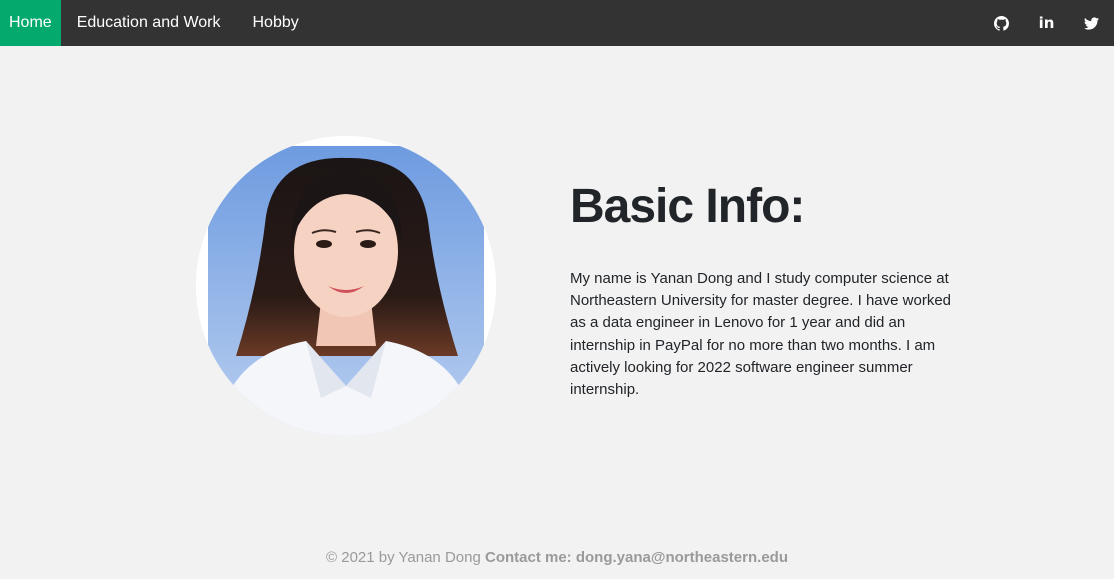  Describe the element at coordinates (1046, 23) in the screenshot. I see `linkedin-icon: in` at that location.